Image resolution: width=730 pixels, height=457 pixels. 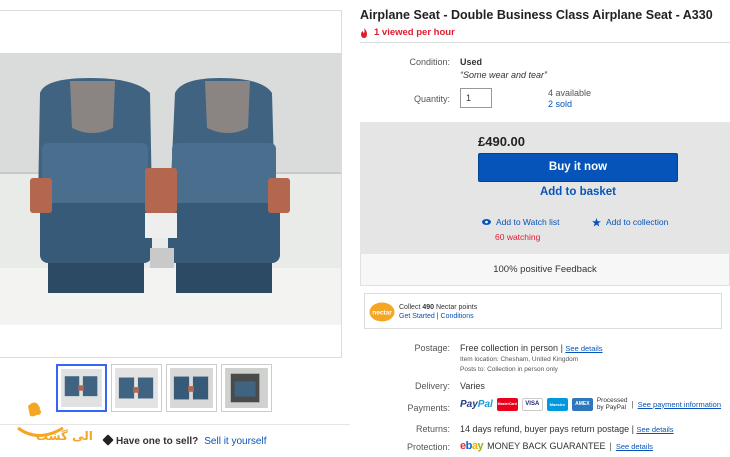 I want to click on buy-it-now-button: Buy it now, so click(x=578, y=167).